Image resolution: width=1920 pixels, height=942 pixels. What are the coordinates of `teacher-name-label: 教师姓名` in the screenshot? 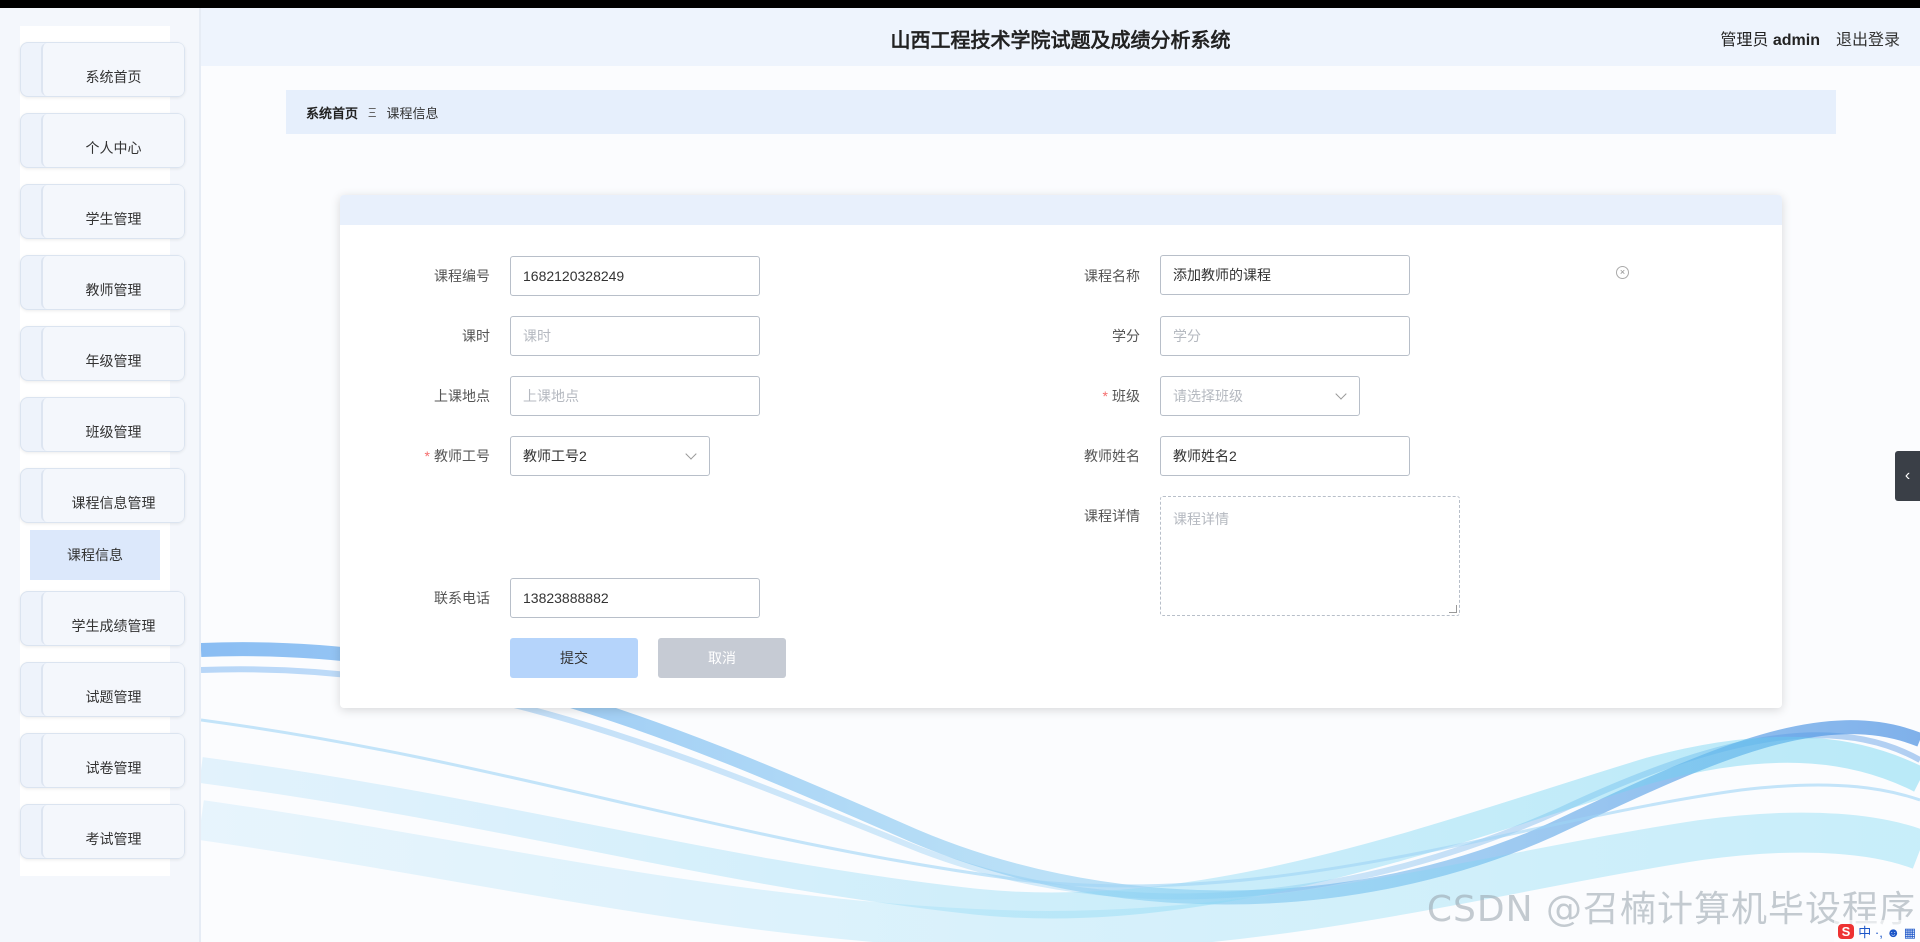 It's located at (1112, 456).